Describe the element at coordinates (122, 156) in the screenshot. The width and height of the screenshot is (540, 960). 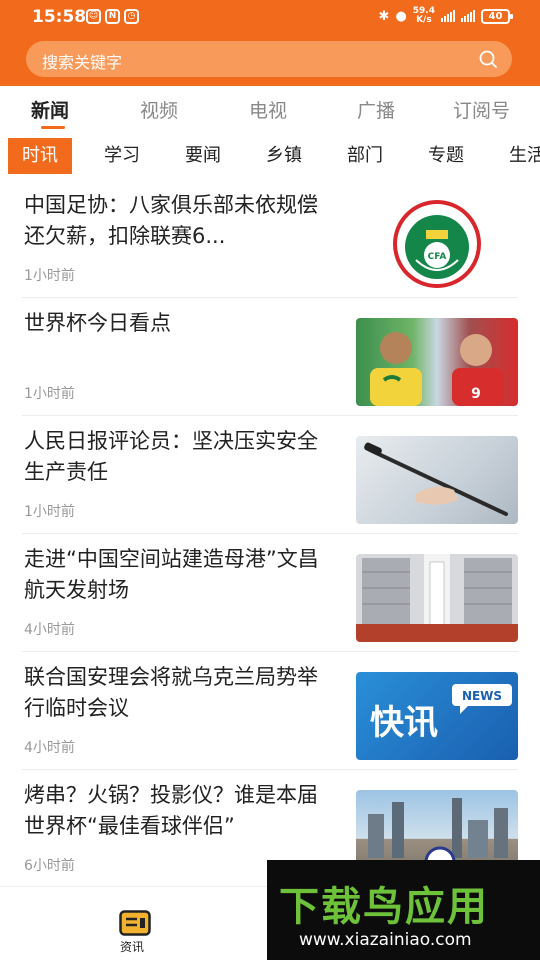
I see `subtab-study: 学习` at that location.